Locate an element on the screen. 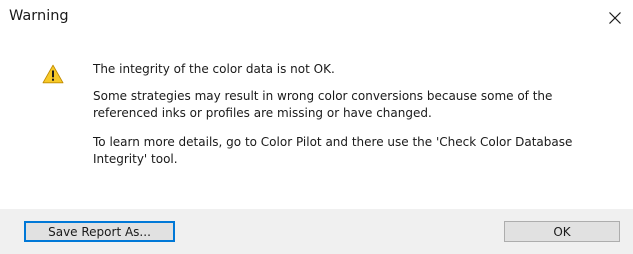 This screenshot has height=254, width=633. message-line: Integrity' tool. is located at coordinates (135, 159).